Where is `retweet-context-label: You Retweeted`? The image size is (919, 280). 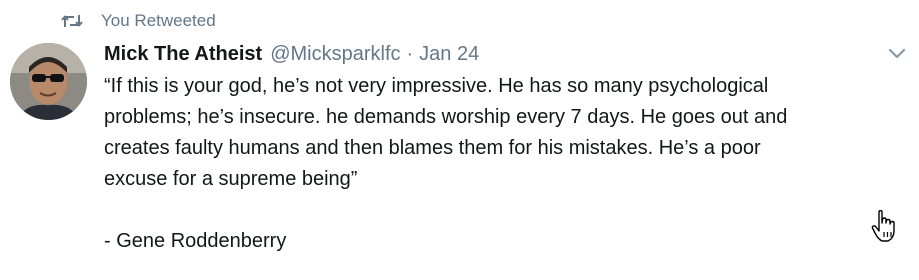
retweet-context-label: You Retweeted is located at coordinates (158, 20).